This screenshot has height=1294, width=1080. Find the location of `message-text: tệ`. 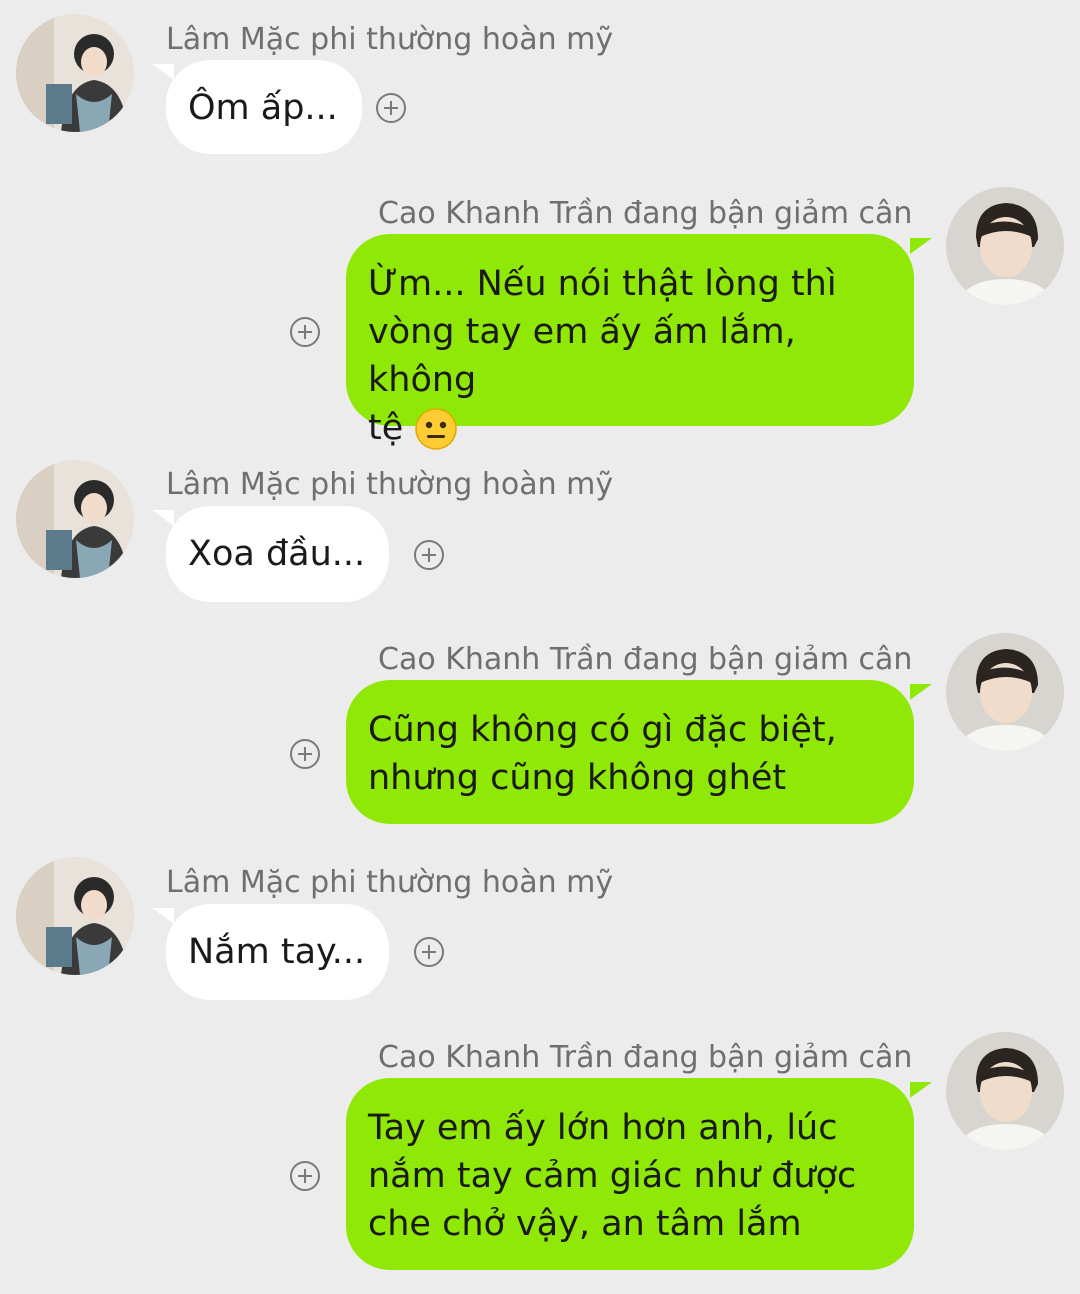

message-text: tệ is located at coordinates (386, 428).